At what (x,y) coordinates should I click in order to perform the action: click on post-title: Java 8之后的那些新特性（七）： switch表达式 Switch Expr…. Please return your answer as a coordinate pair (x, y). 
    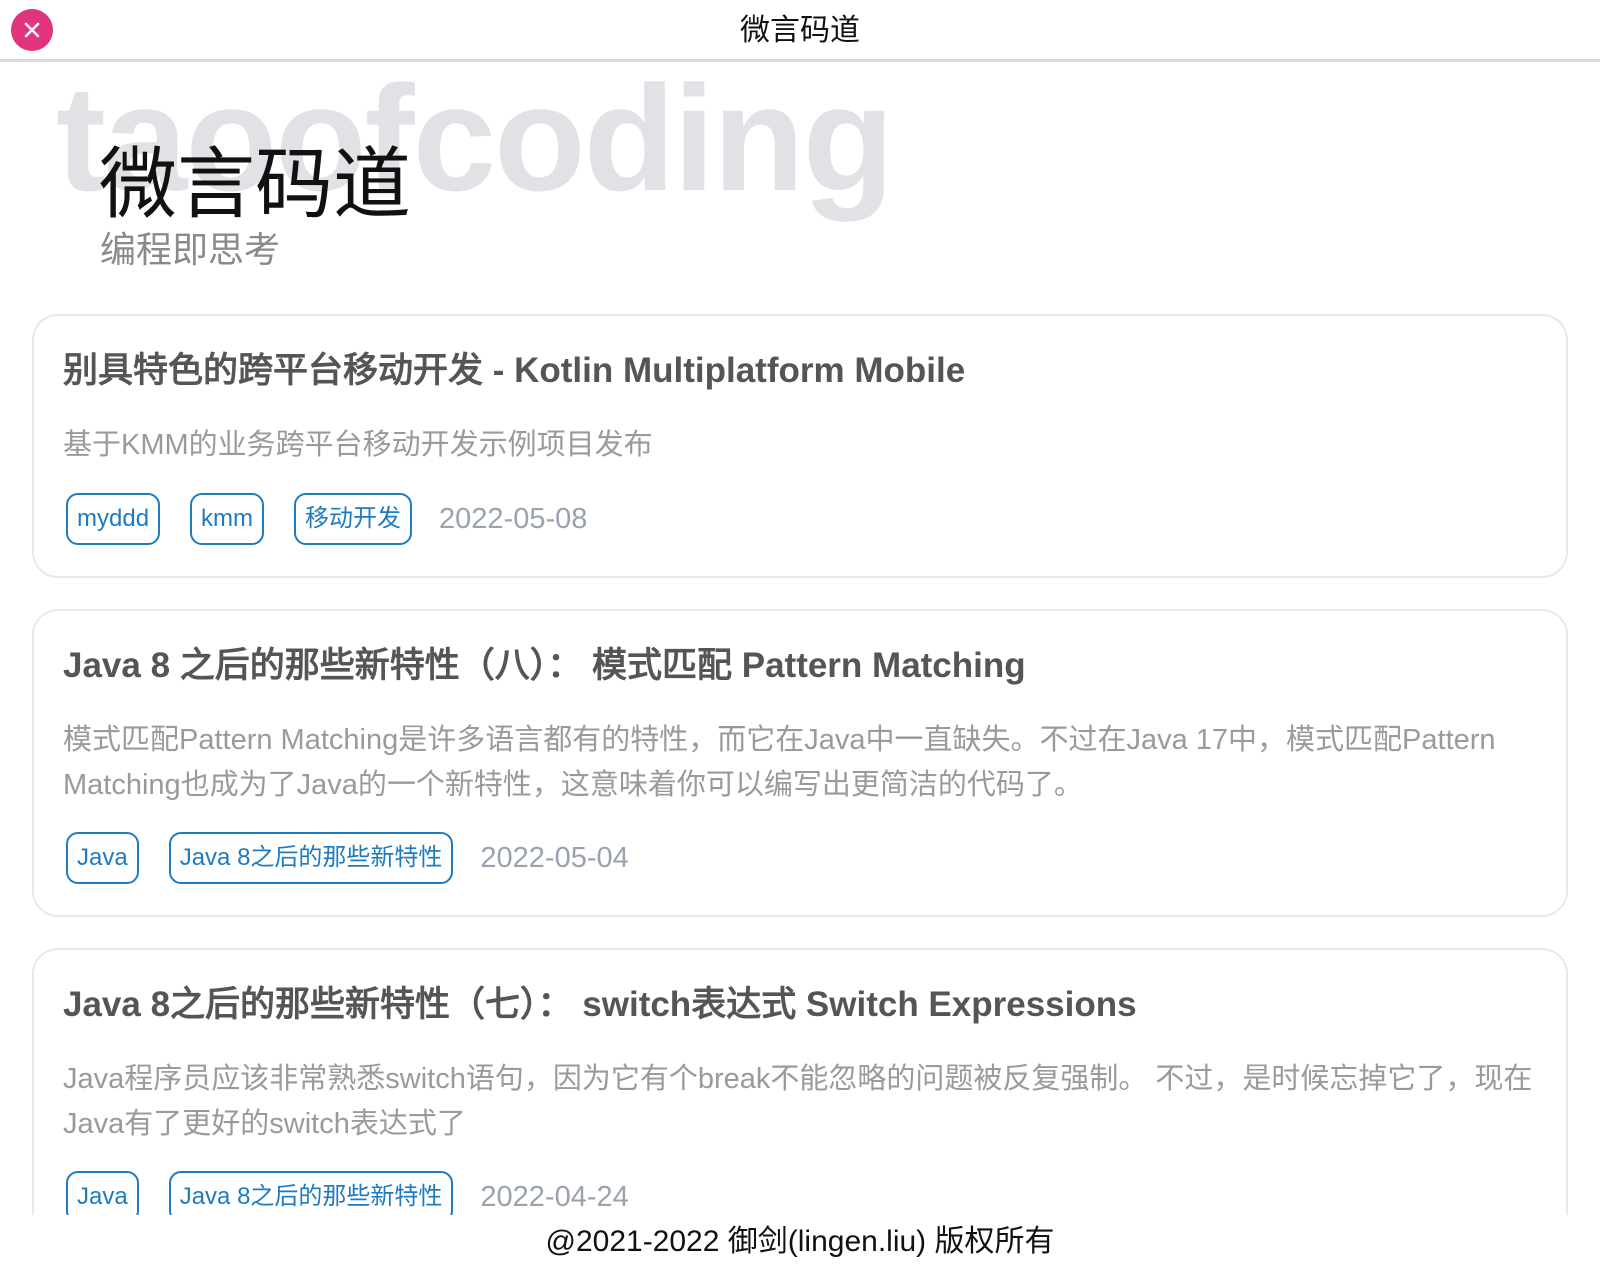
    Looking at the image, I should click on (600, 1005).